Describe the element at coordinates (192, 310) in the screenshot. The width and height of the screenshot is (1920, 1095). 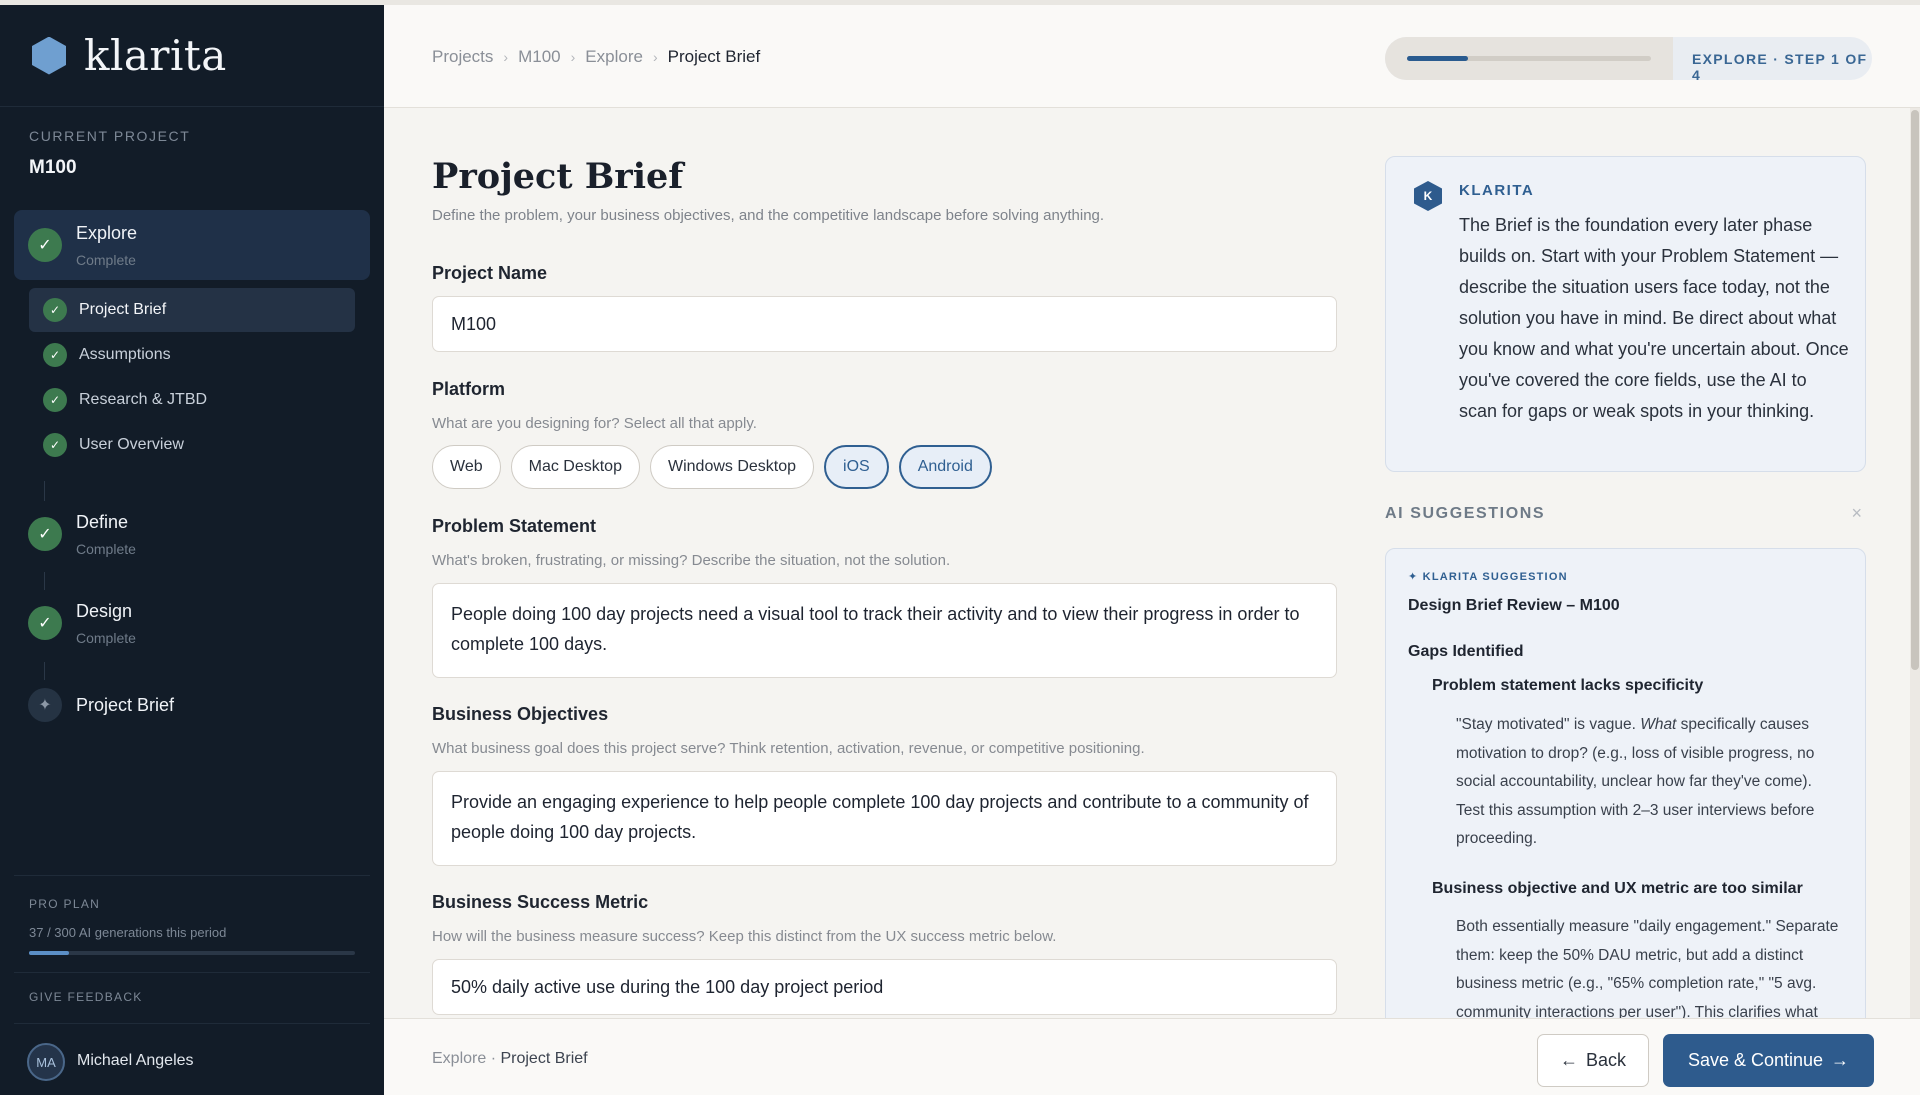
I see `step-project-brief: ✓ Project Brief` at that location.